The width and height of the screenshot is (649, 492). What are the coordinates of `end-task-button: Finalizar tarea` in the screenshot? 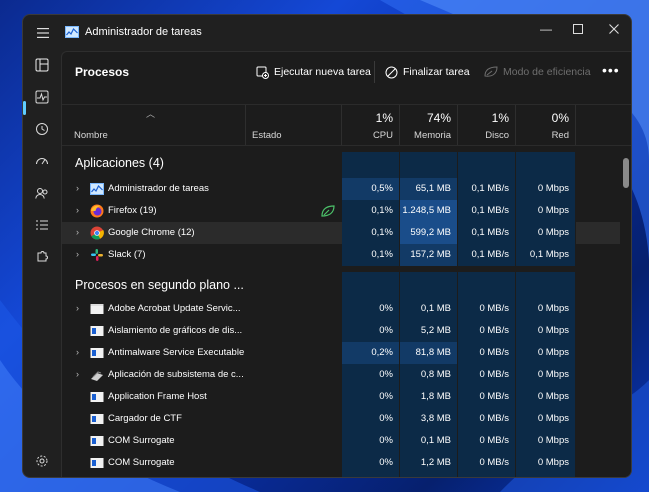 It's located at (427, 72).